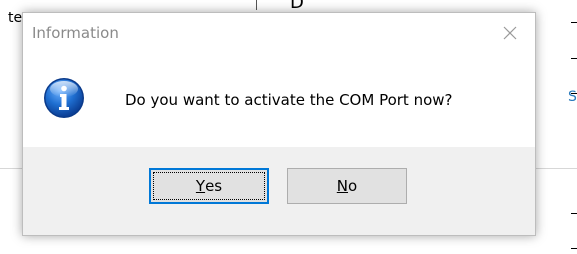  Describe the element at coordinates (256, 5) in the screenshot. I see `background-divider` at that location.